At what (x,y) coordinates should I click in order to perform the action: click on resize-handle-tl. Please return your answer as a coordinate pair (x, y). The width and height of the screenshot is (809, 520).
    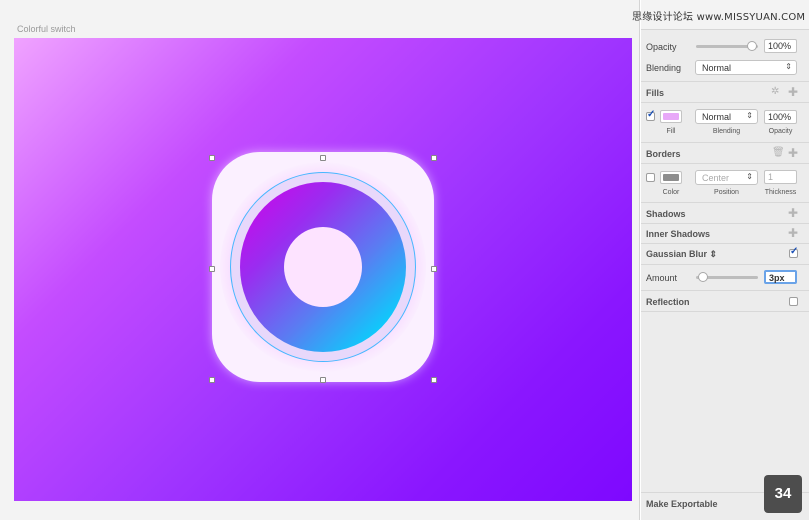
    Looking at the image, I should click on (212, 158).